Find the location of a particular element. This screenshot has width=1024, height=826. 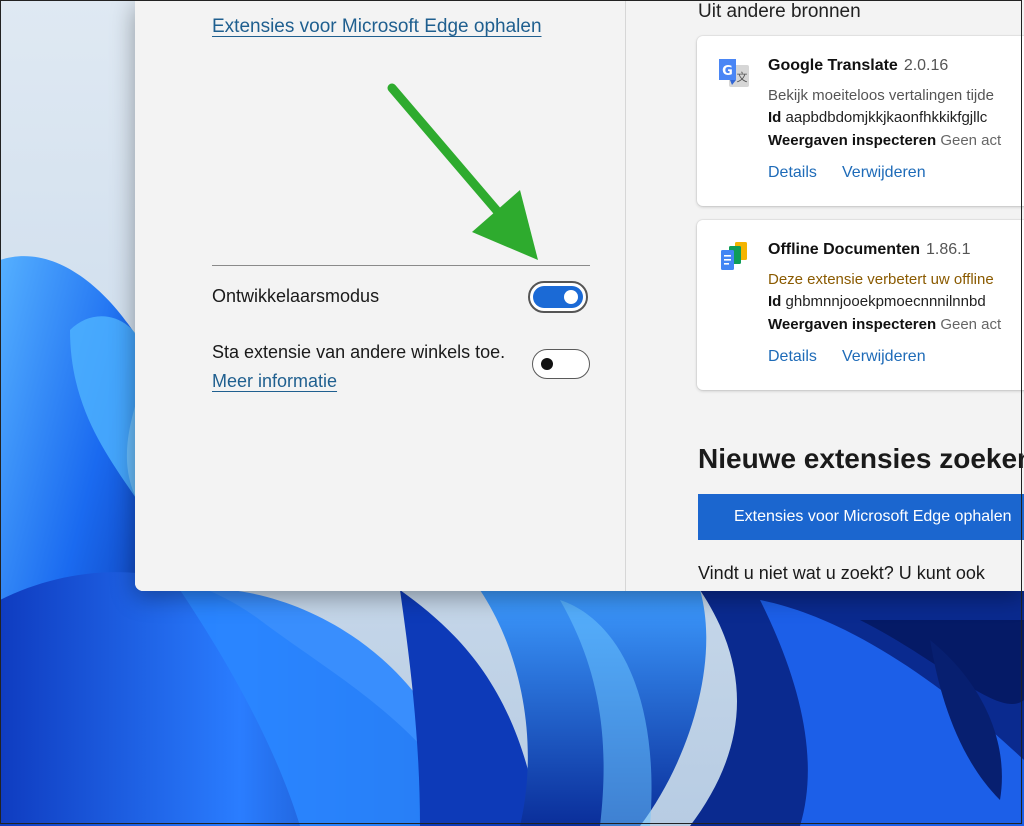

more-info-link: Meer informatie is located at coordinates (274, 381).